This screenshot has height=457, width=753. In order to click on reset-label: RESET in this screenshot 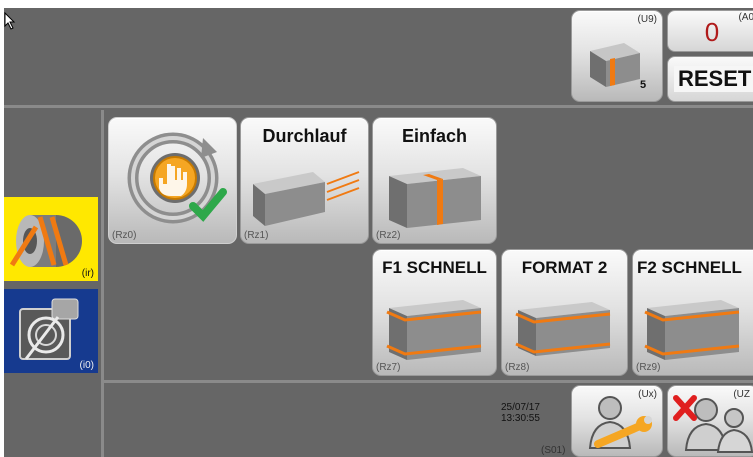, I will do `click(713, 79)`.